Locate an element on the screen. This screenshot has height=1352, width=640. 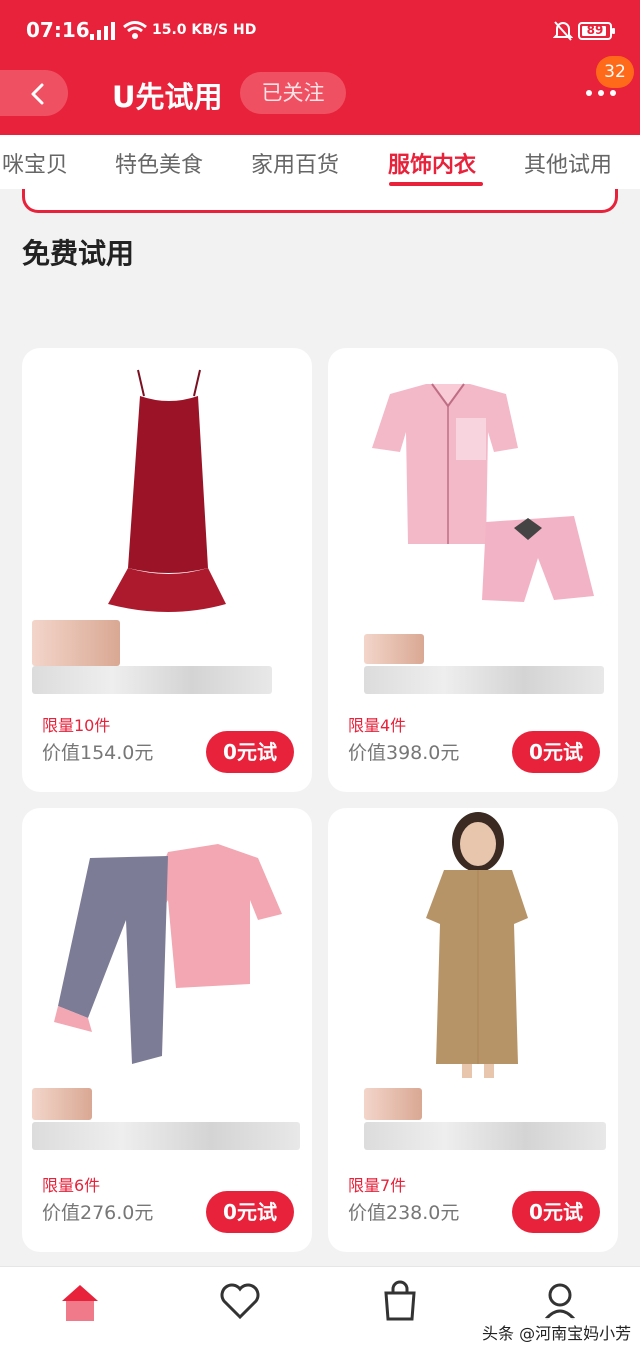
muted-bell-icon is located at coordinates (563, 31).